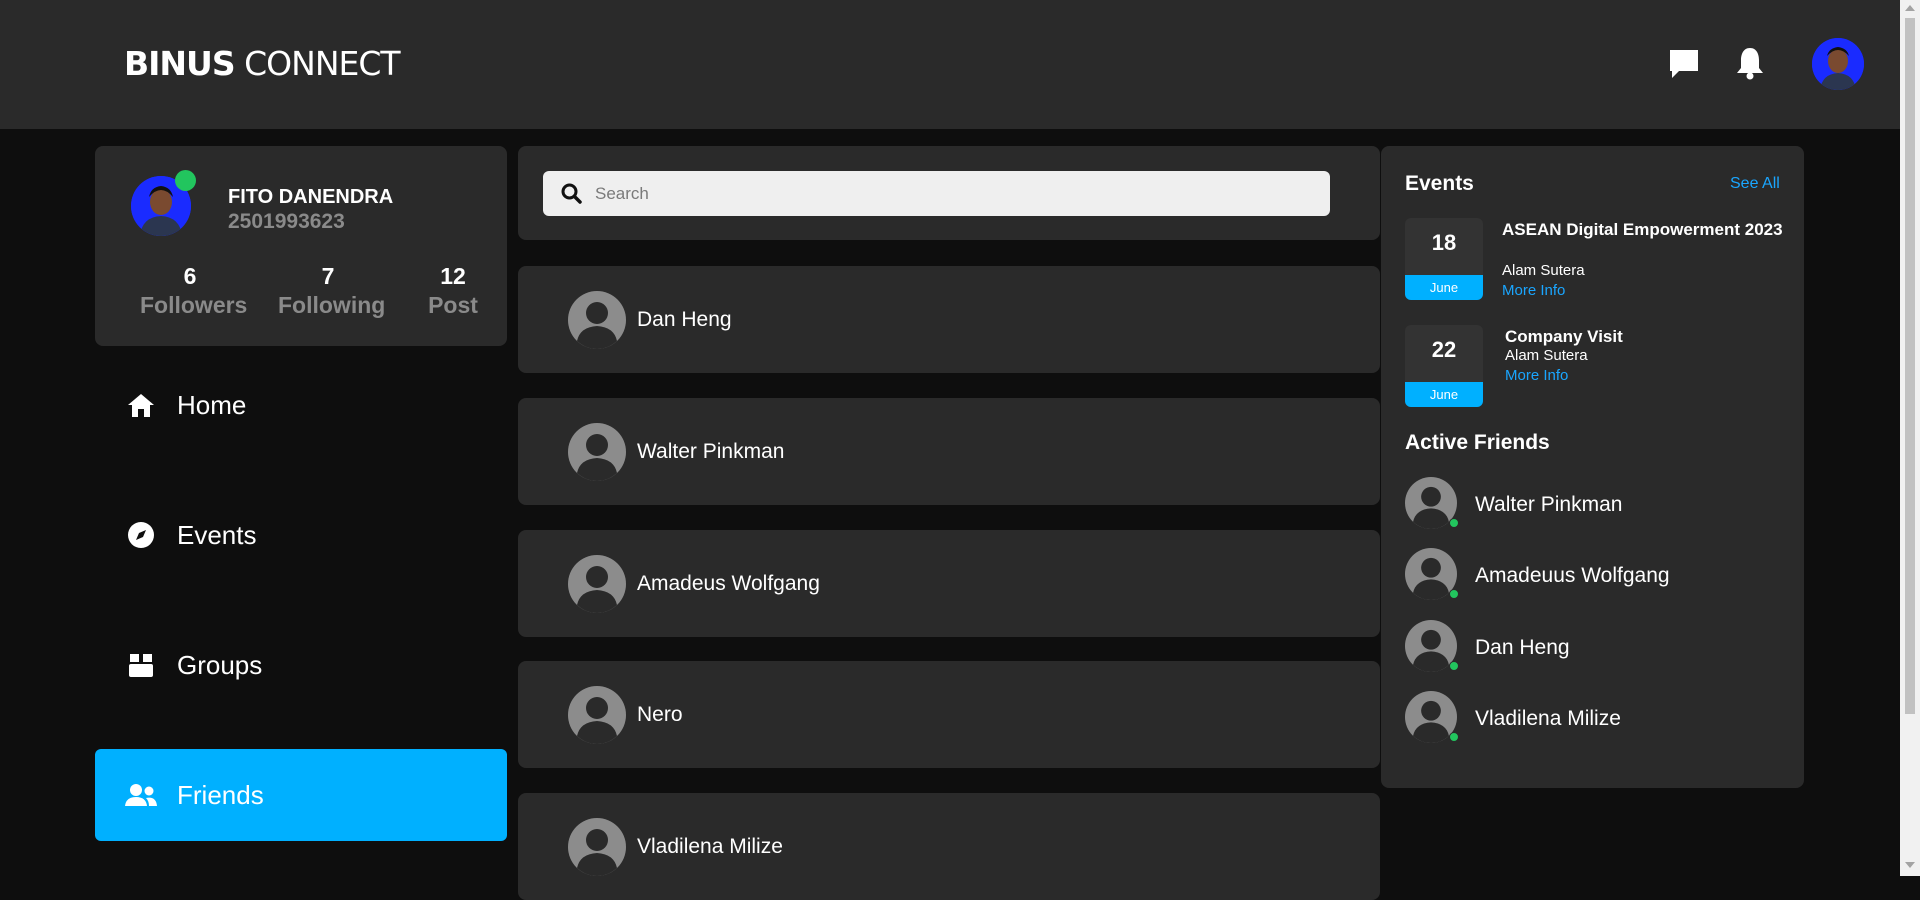 The height and width of the screenshot is (900, 1920). I want to click on scroll-thumb, so click(1910, 366).